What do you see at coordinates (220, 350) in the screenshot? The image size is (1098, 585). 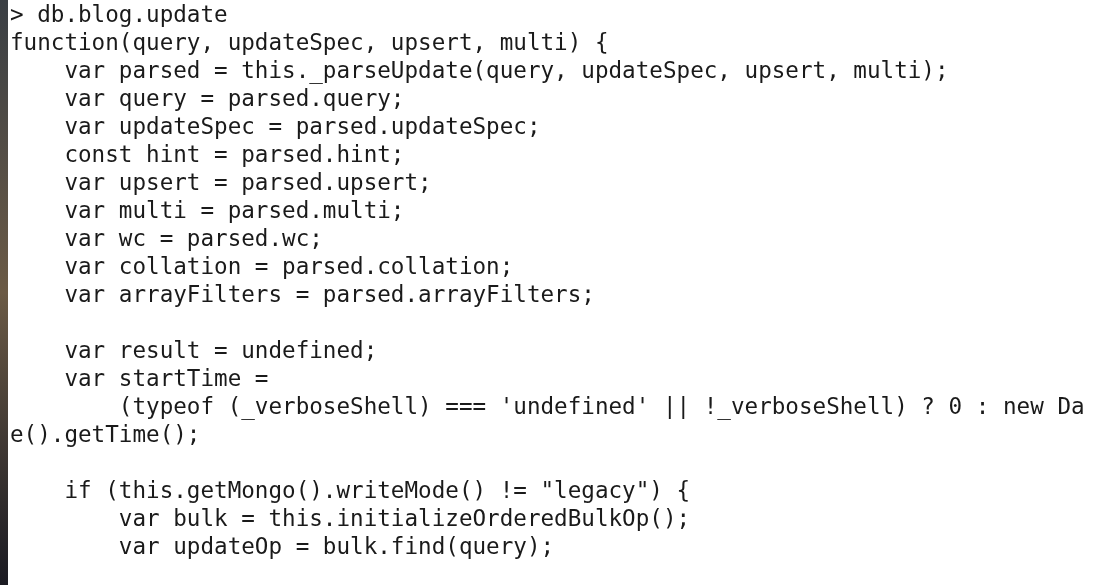 I see `code-line: var result = undefined;` at bounding box center [220, 350].